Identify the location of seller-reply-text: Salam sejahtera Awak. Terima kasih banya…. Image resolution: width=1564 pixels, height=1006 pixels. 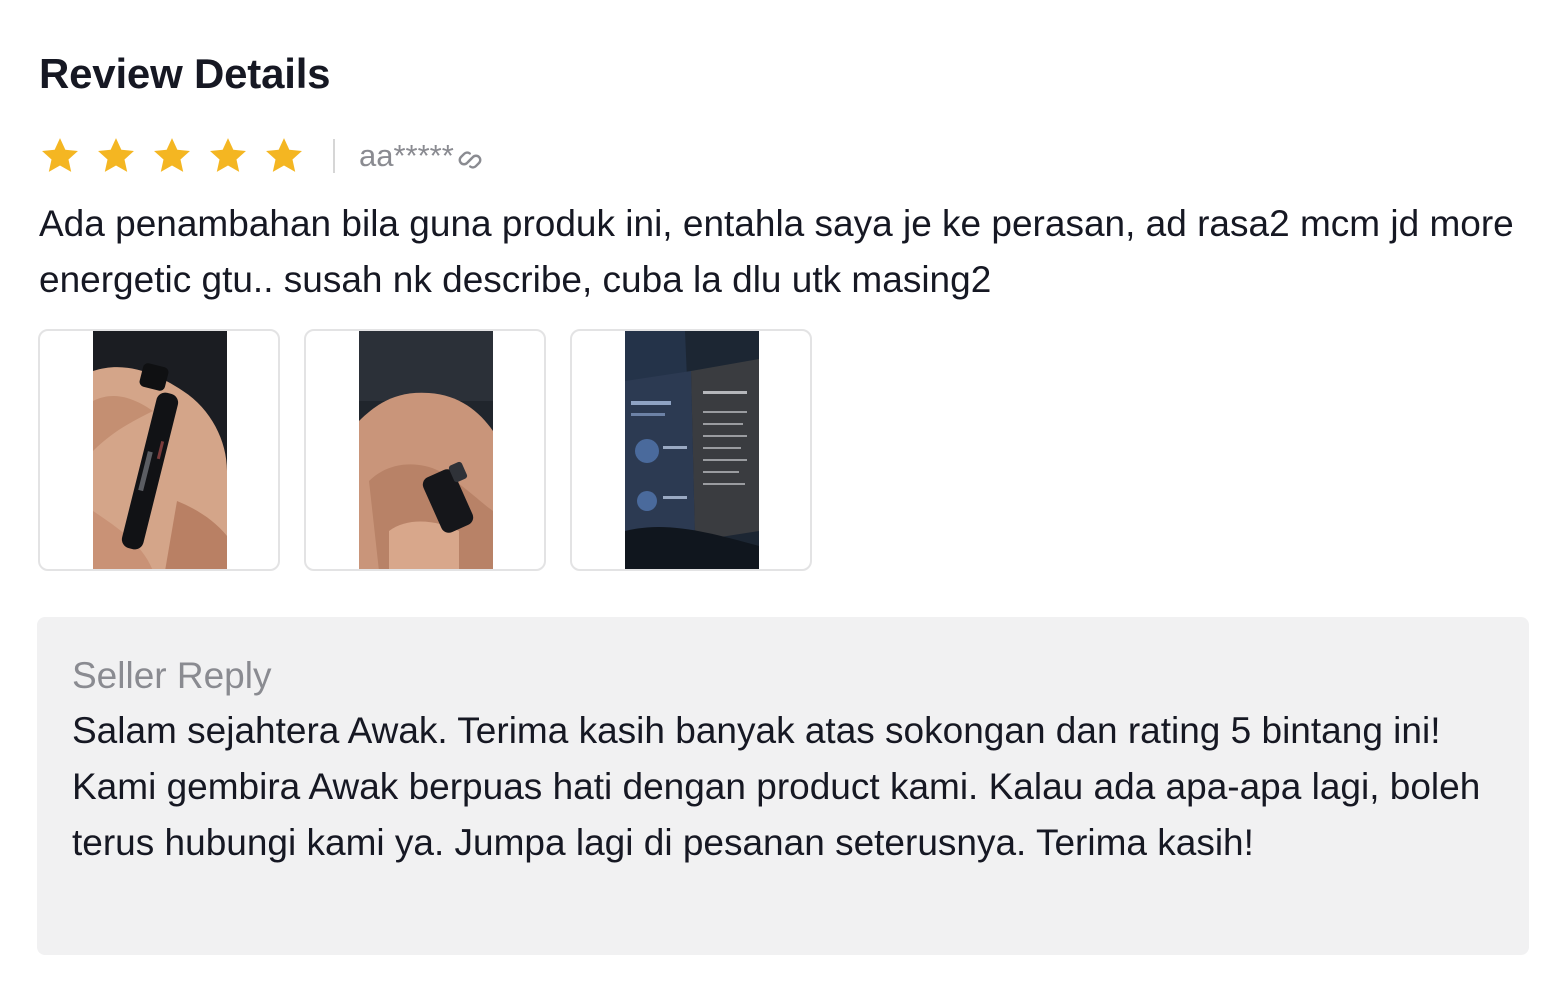
(776, 786).